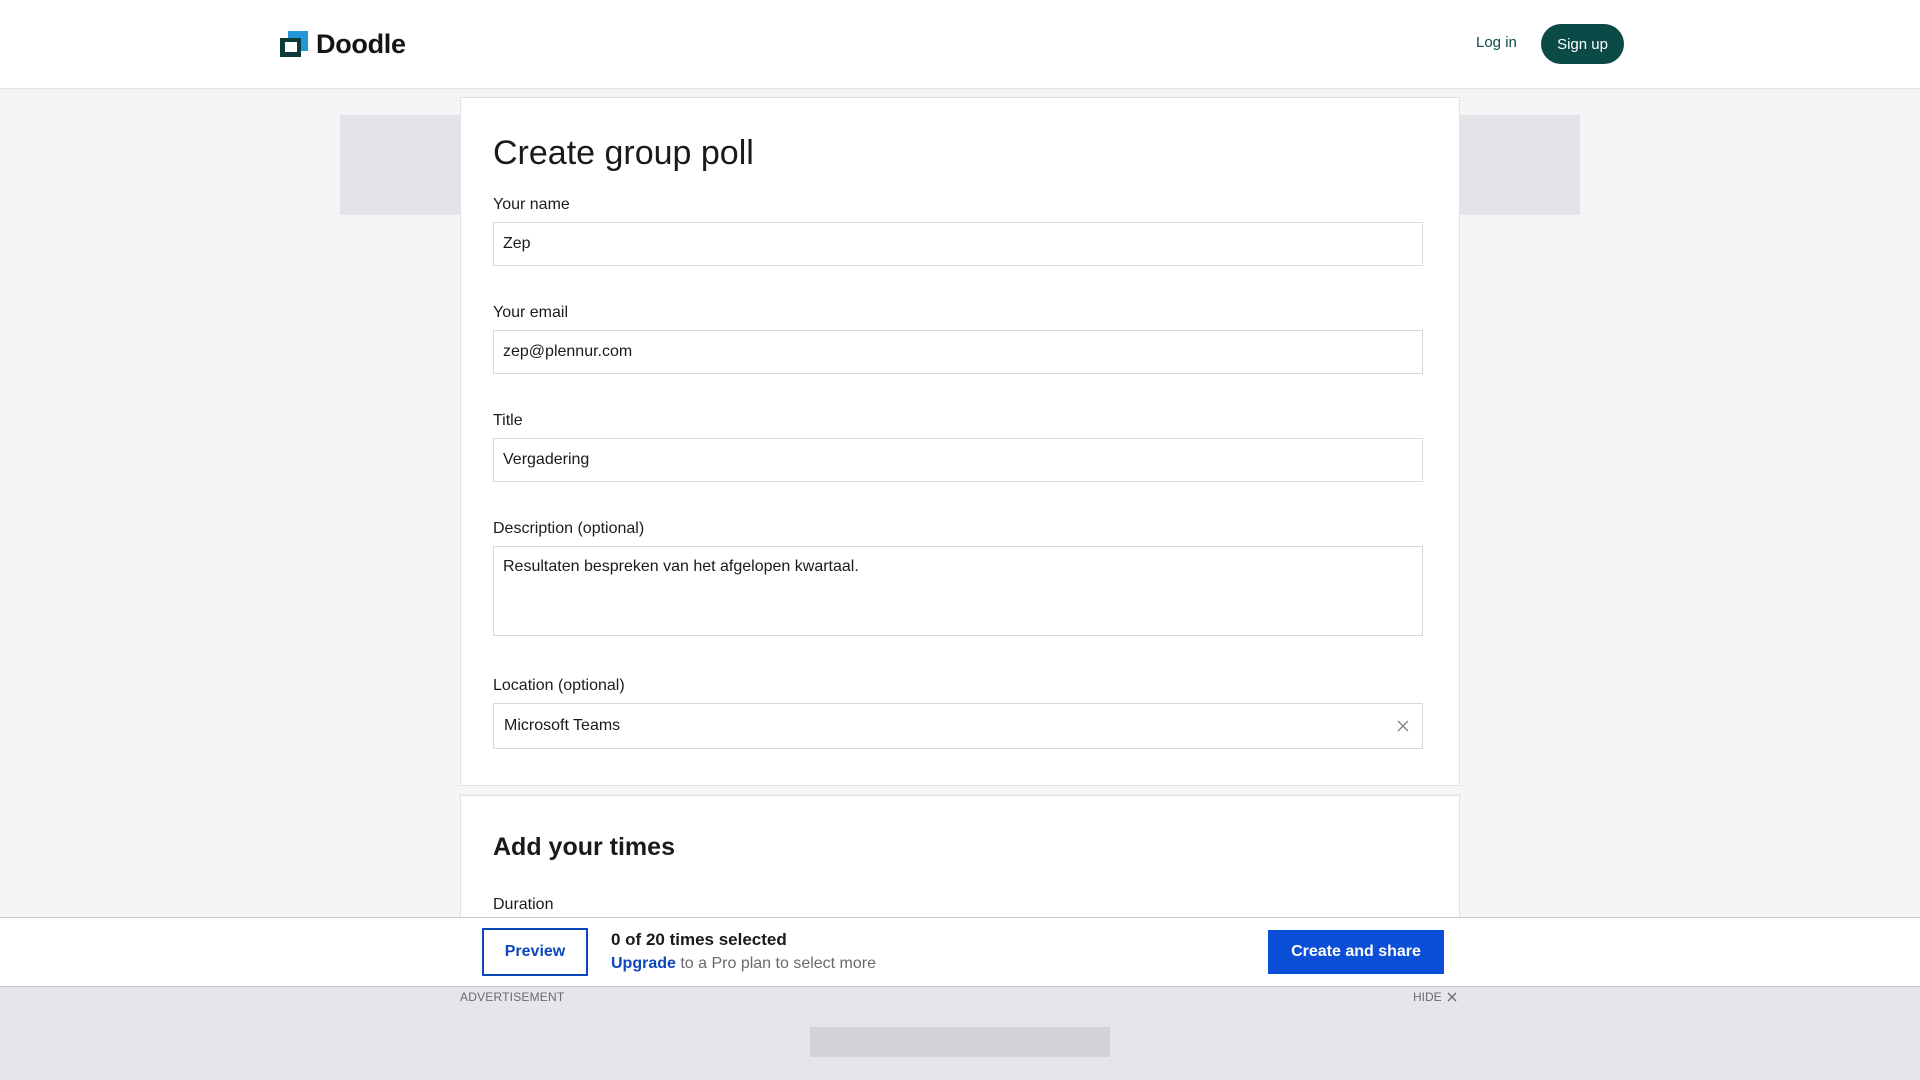 The width and height of the screenshot is (1920, 1080). I want to click on upgrade-link: Upgrade, so click(643, 963).